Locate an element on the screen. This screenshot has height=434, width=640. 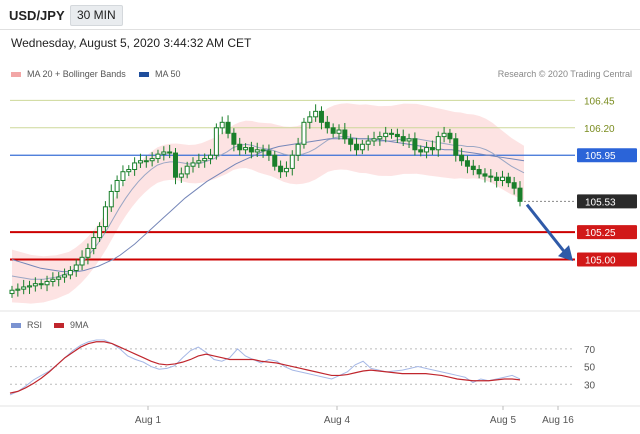
x-tick-label: Aug 5 is located at coordinates (503, 420).